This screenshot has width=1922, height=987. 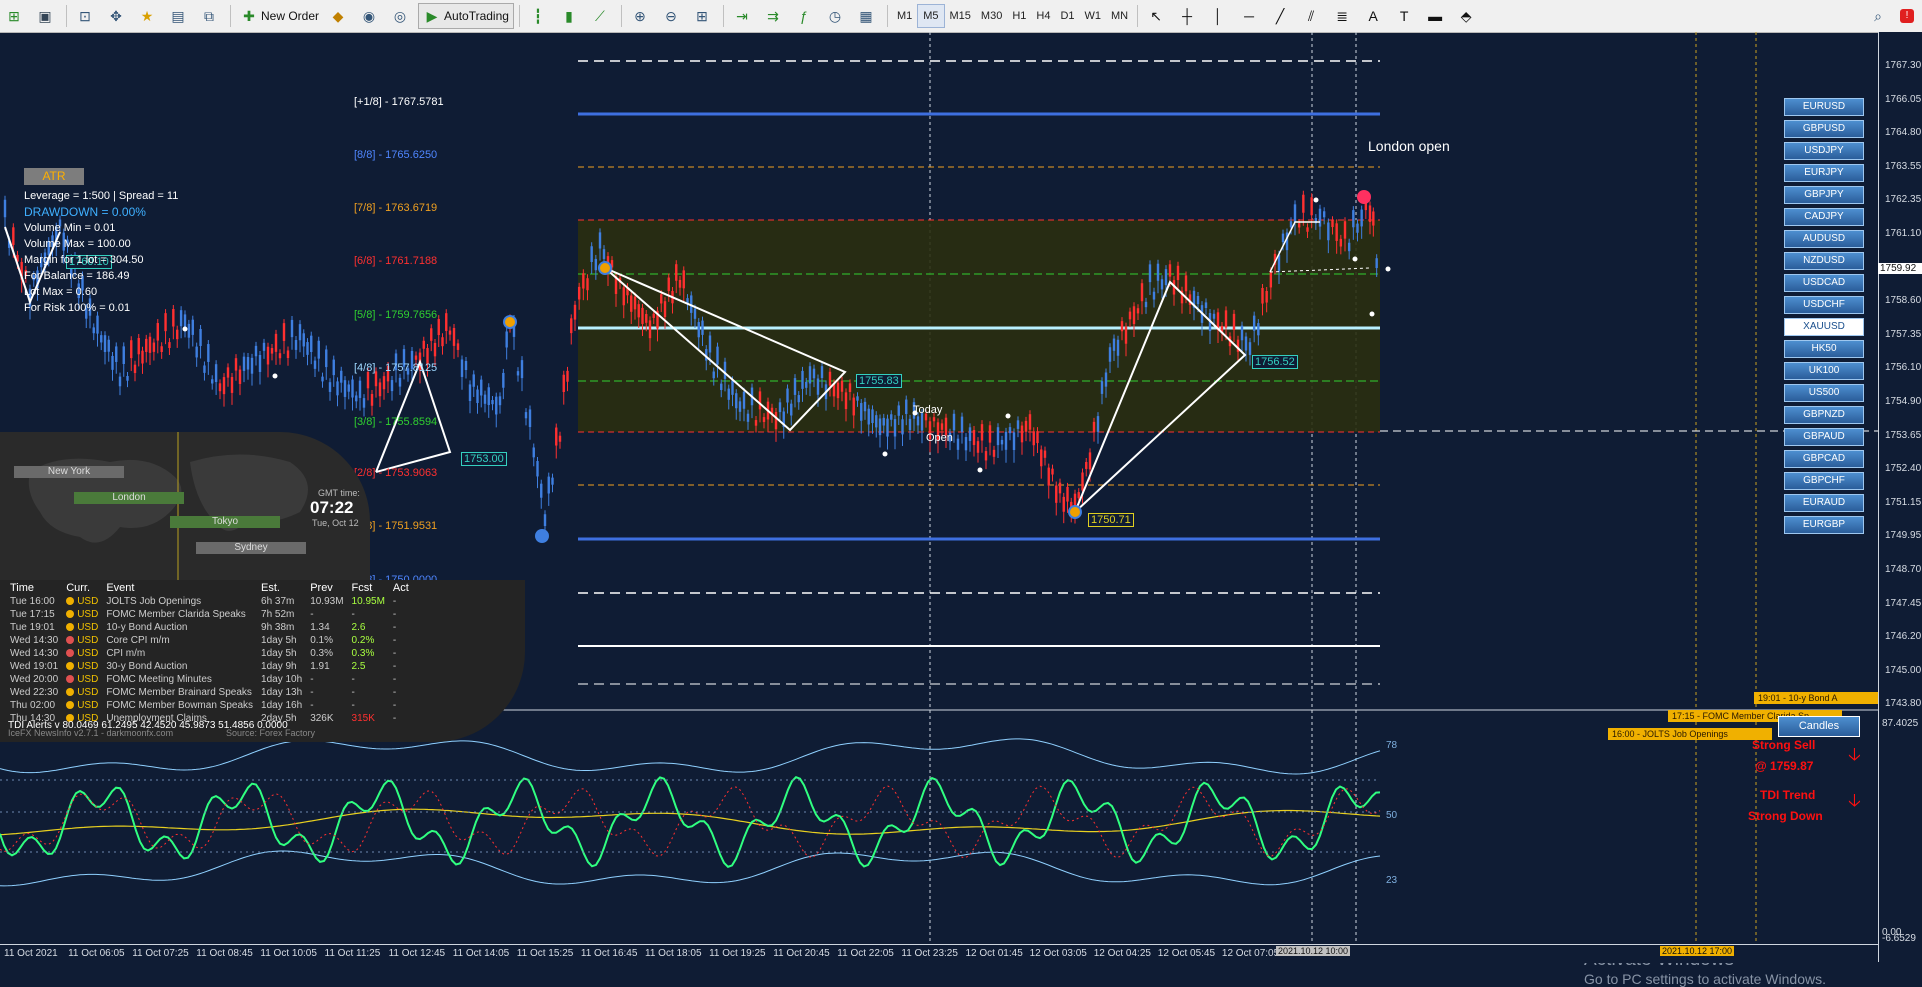 What do you see at coordinates (370, 16) in the screenshot?
I see `signals-button: ◉` at bounding box center [370, 16].